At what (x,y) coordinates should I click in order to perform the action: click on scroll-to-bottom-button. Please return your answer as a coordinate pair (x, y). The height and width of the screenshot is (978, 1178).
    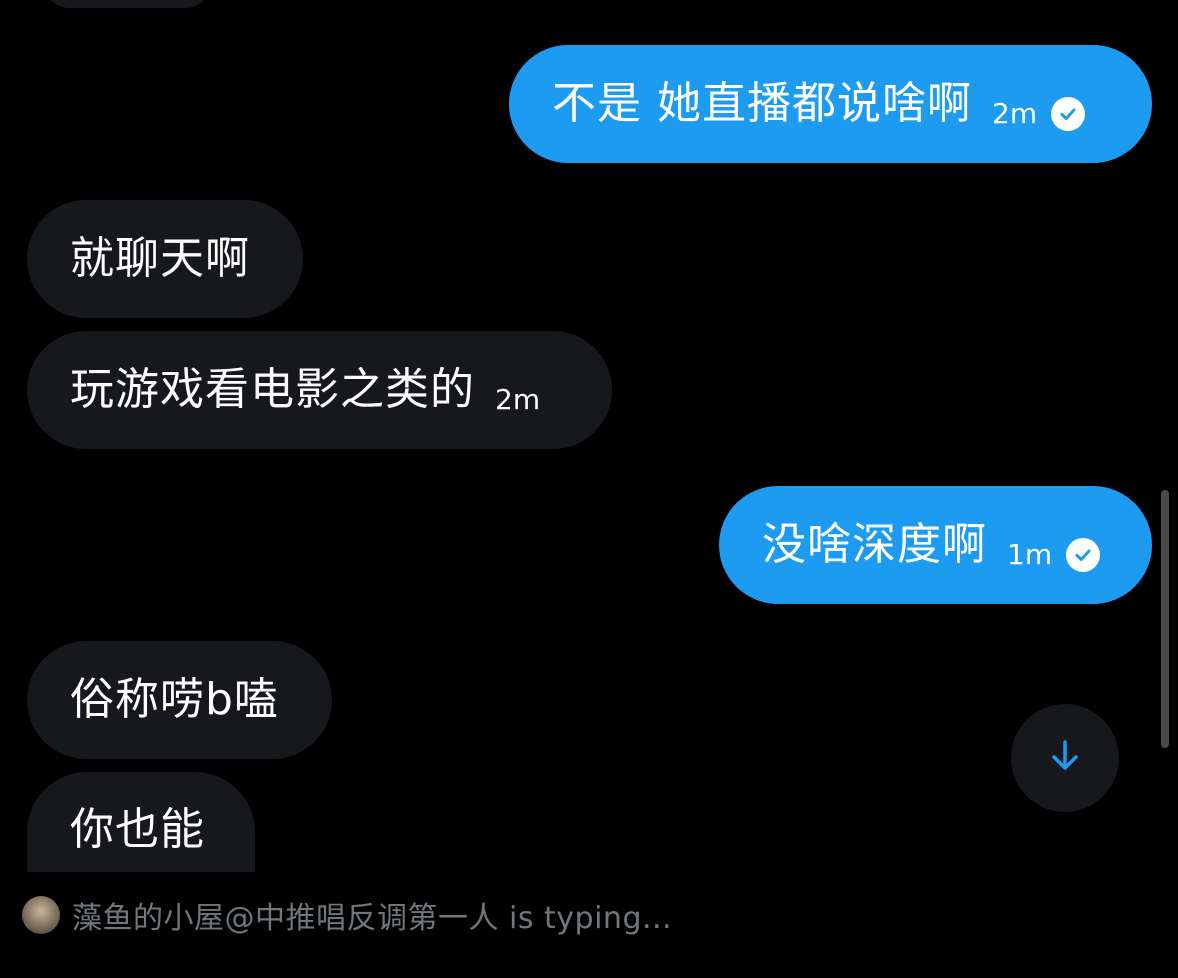
    Looking at the image, I should click on (1065, 758).